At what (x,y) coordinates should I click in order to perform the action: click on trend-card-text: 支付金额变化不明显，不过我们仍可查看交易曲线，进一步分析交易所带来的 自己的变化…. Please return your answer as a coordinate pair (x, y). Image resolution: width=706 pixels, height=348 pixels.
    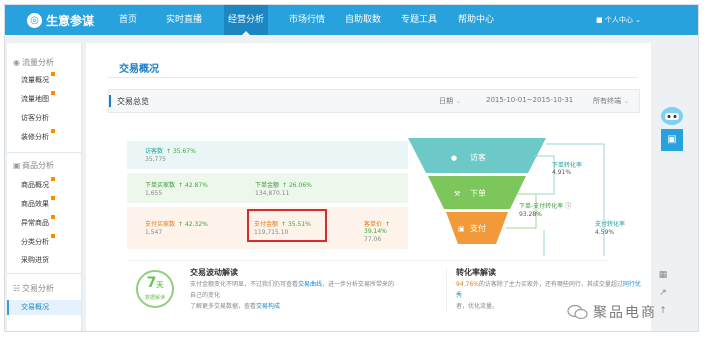
    Looking at the image, I should click on (292, 295).